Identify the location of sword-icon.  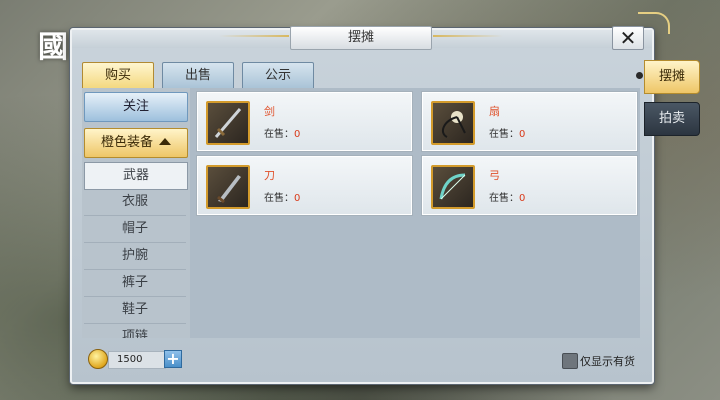
(228, 123).